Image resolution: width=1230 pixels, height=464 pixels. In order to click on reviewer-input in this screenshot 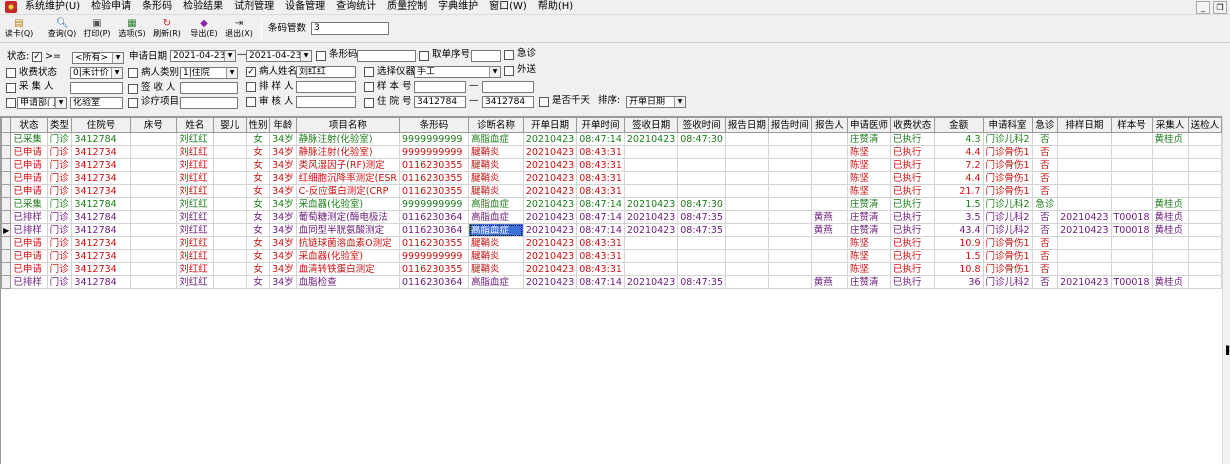, I will do `click(326, 102)`.